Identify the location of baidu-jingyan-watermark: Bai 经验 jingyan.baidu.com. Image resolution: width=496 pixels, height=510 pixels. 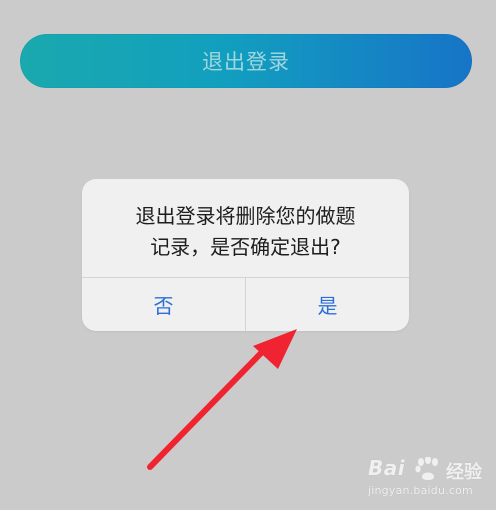
(427, 479).